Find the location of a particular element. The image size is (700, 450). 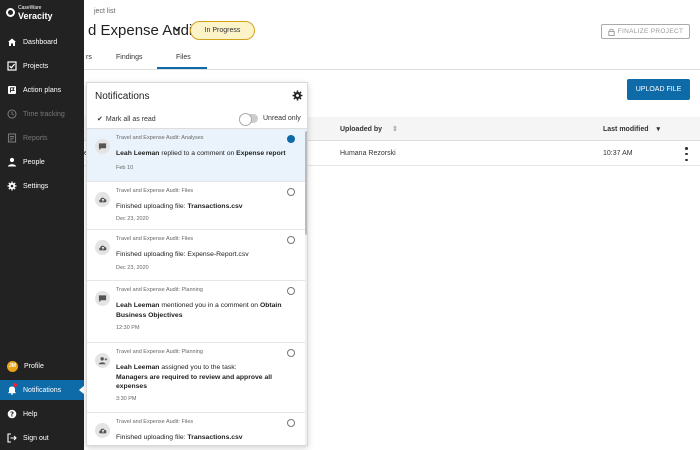

sidebar-item-time-tracking: Time tracking is located at coordinates (42, 114).